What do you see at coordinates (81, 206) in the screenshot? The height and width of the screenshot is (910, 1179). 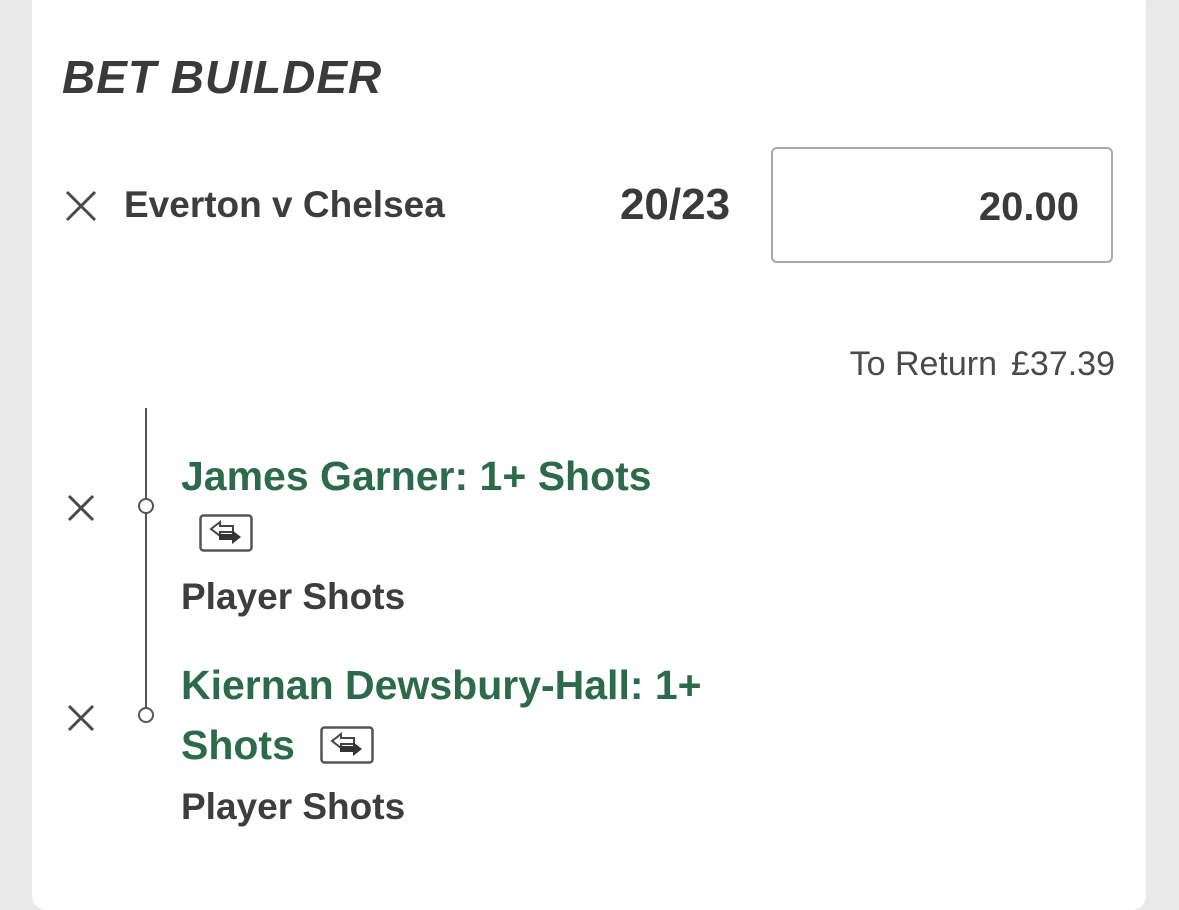 I see `remove-match-close-icon` at bounding box center [81, 206].